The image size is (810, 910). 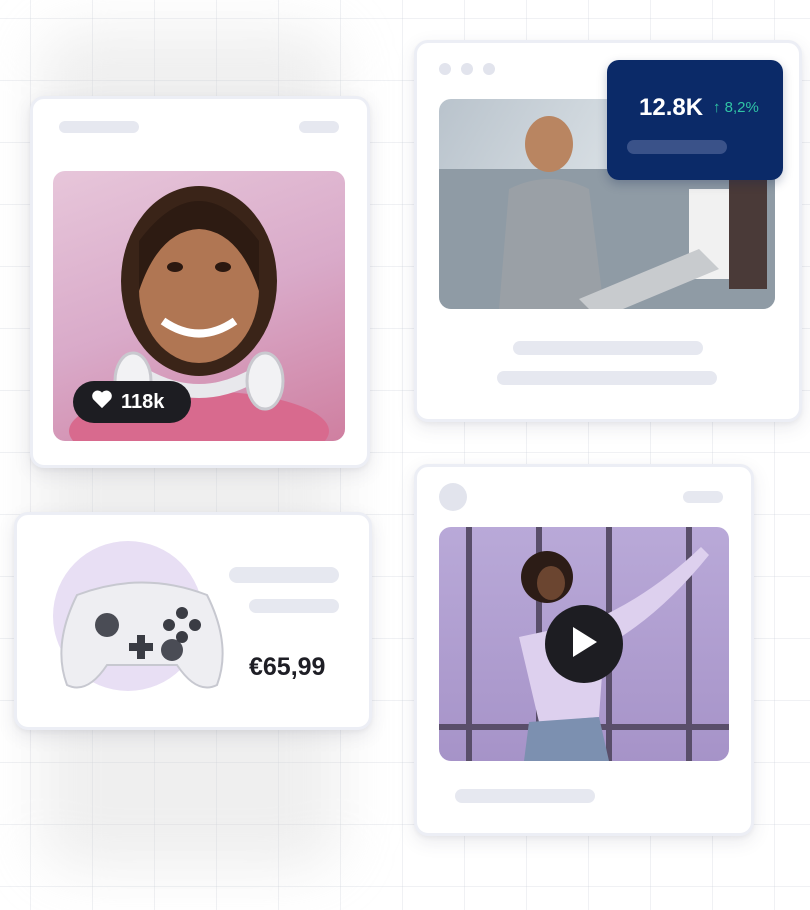 What do you see at coordinates (736, 107) in the screenshot?
I see `stat-change: ↑ 8,2%` at bounding box center [736, 107].